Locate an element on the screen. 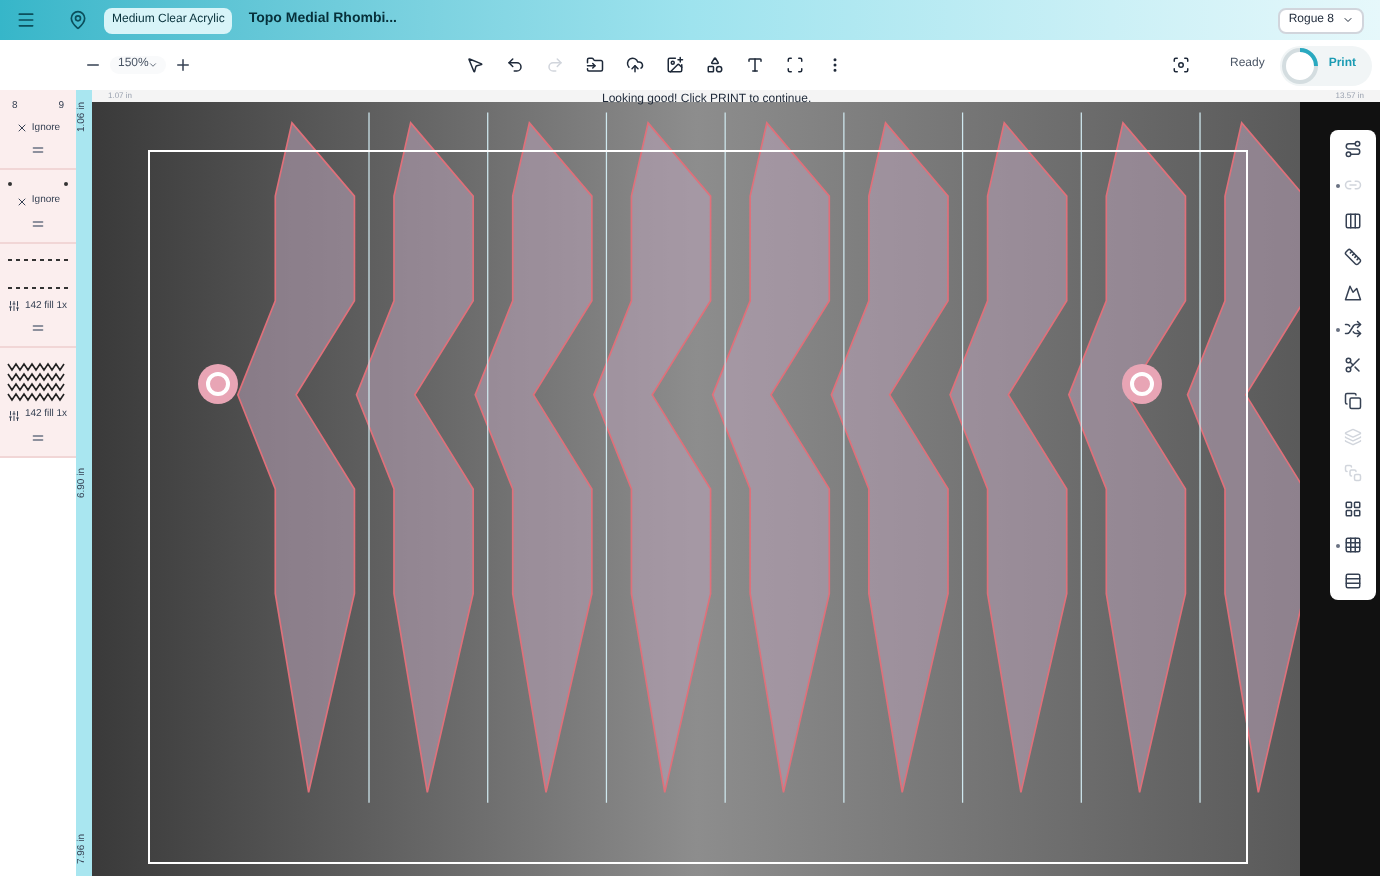  shuffle-icon is located at coordinates (1353, 329).